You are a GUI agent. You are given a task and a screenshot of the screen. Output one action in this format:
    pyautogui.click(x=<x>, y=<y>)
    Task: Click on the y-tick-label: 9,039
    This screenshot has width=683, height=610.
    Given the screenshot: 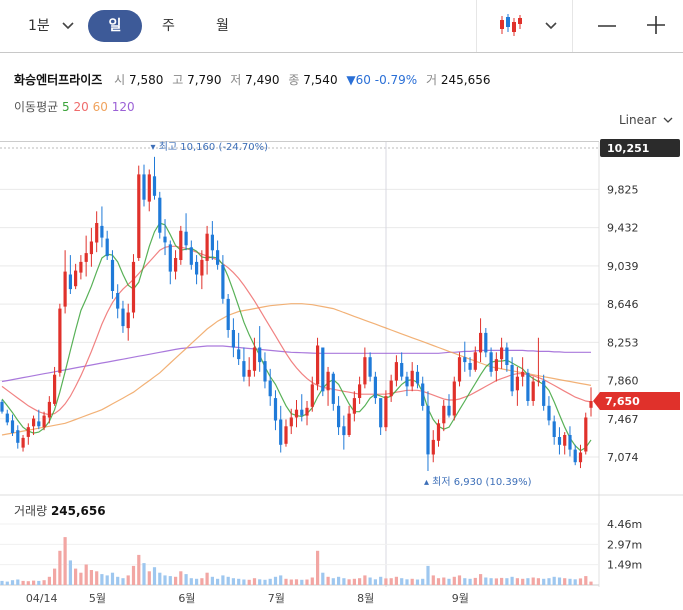 What is the action you would take?
    pyautogui.click(x=623, y=266)
    